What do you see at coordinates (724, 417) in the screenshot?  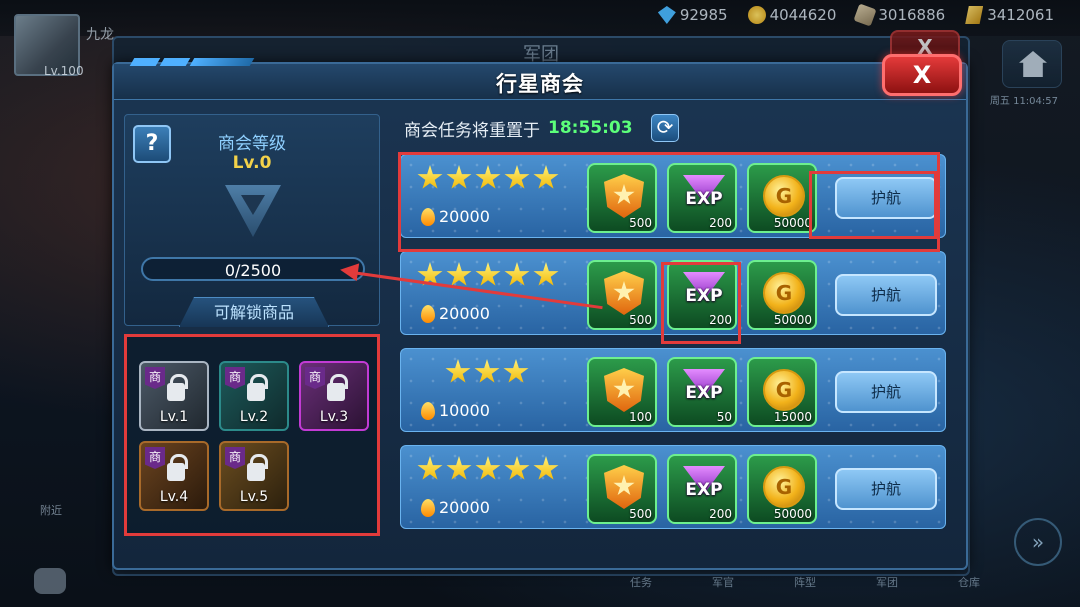 I see `reward-quantity: 50` at bounding box center [724, 417].